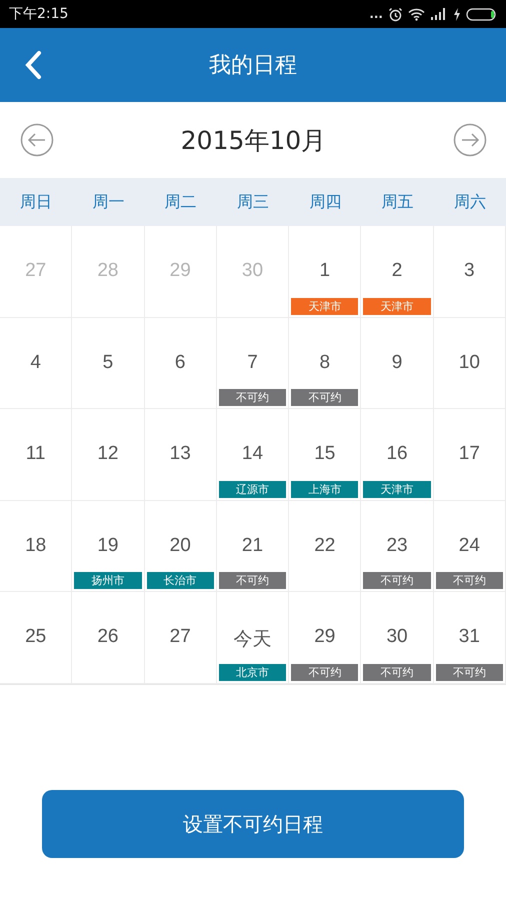 The width and height of the screenshot is (506, 900). I want to click on set-unavailable-button: 设置不可约日程, so click(253, 824).